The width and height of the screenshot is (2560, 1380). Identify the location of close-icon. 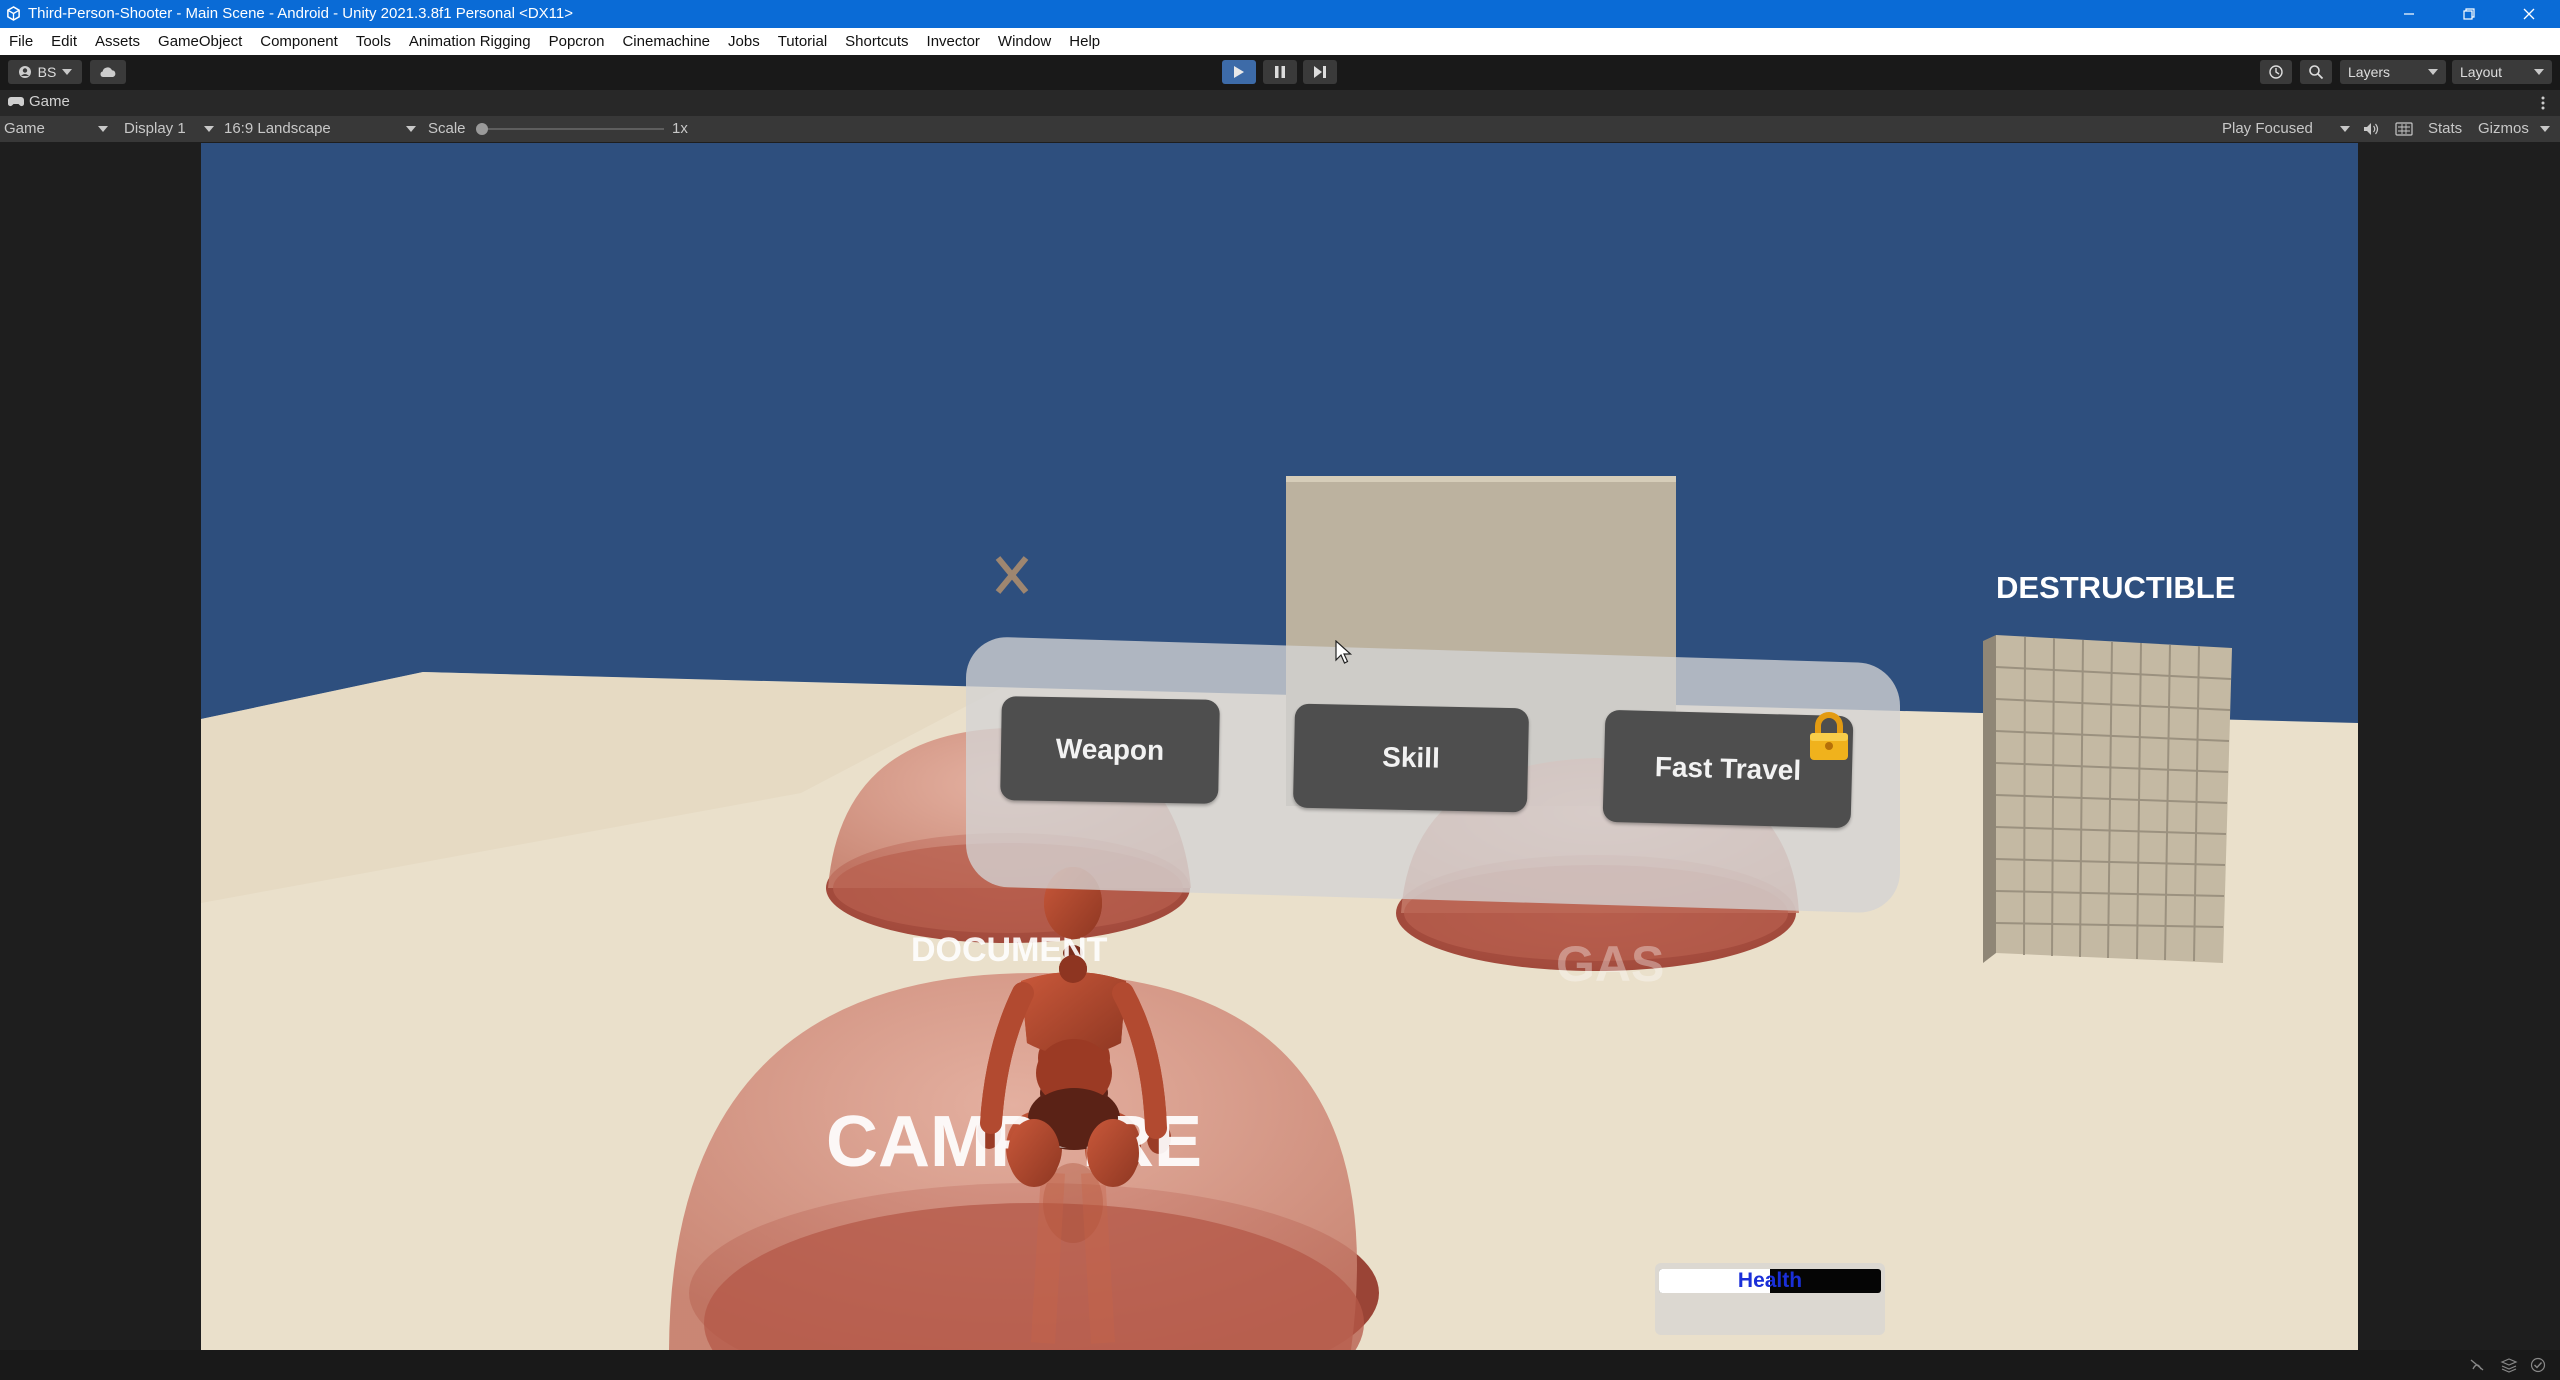
(2529, 14).